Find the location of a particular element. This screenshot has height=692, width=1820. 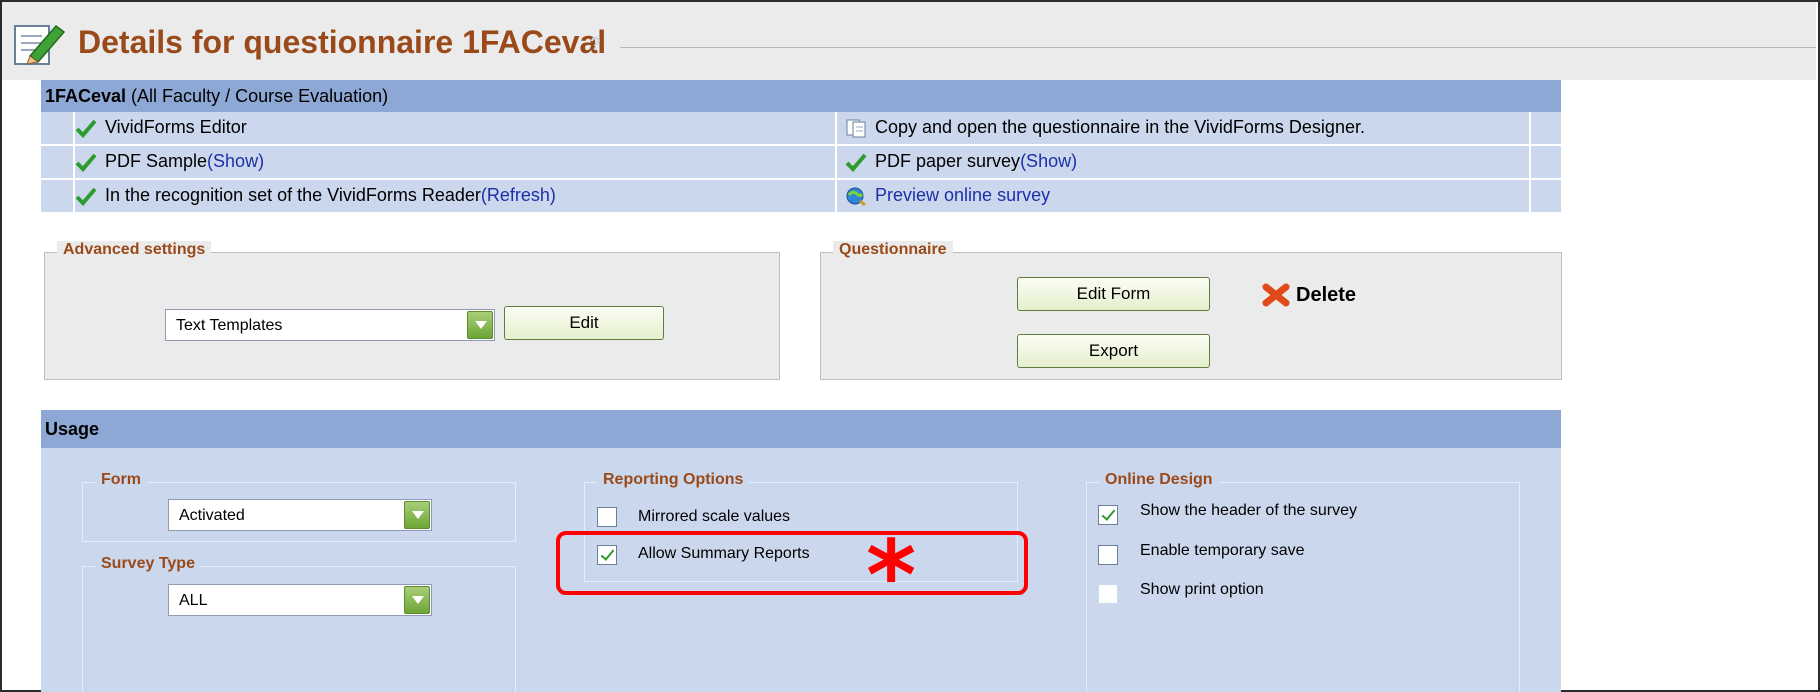

text-templates-value: Text Templates is located at coordinates (229, 325).